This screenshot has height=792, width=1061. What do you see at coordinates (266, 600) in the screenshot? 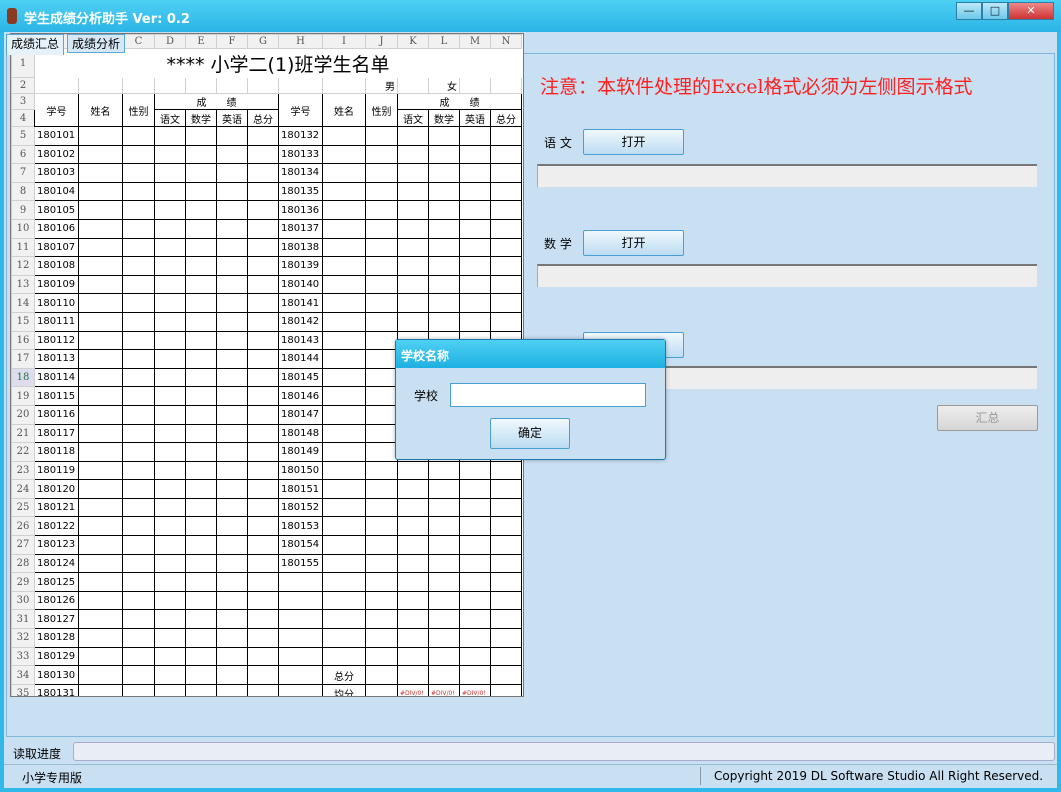
I see `table-row: 30 180126` at bounding box center [266, 600].